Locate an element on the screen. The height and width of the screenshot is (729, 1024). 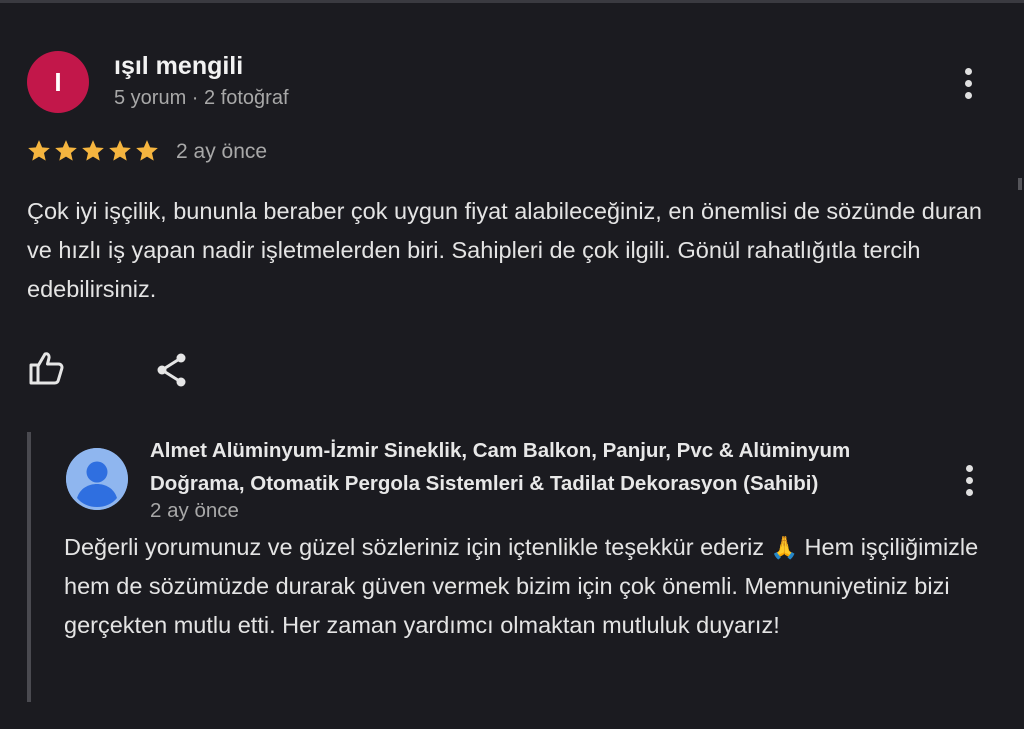
review-more-button is located at coordinates (968, 83).